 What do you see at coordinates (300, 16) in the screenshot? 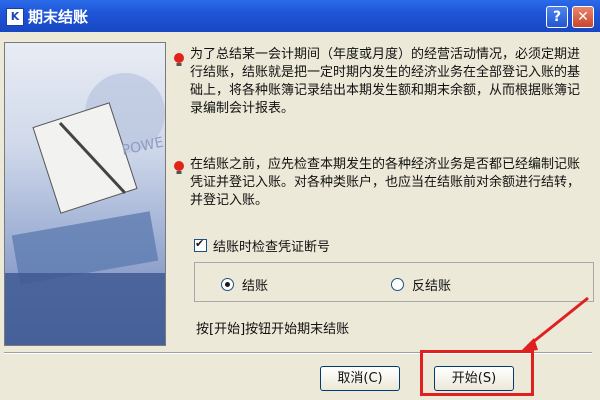
I see `title-bar: K 期末结账 ? ✕` at bounding box center [300, 16].